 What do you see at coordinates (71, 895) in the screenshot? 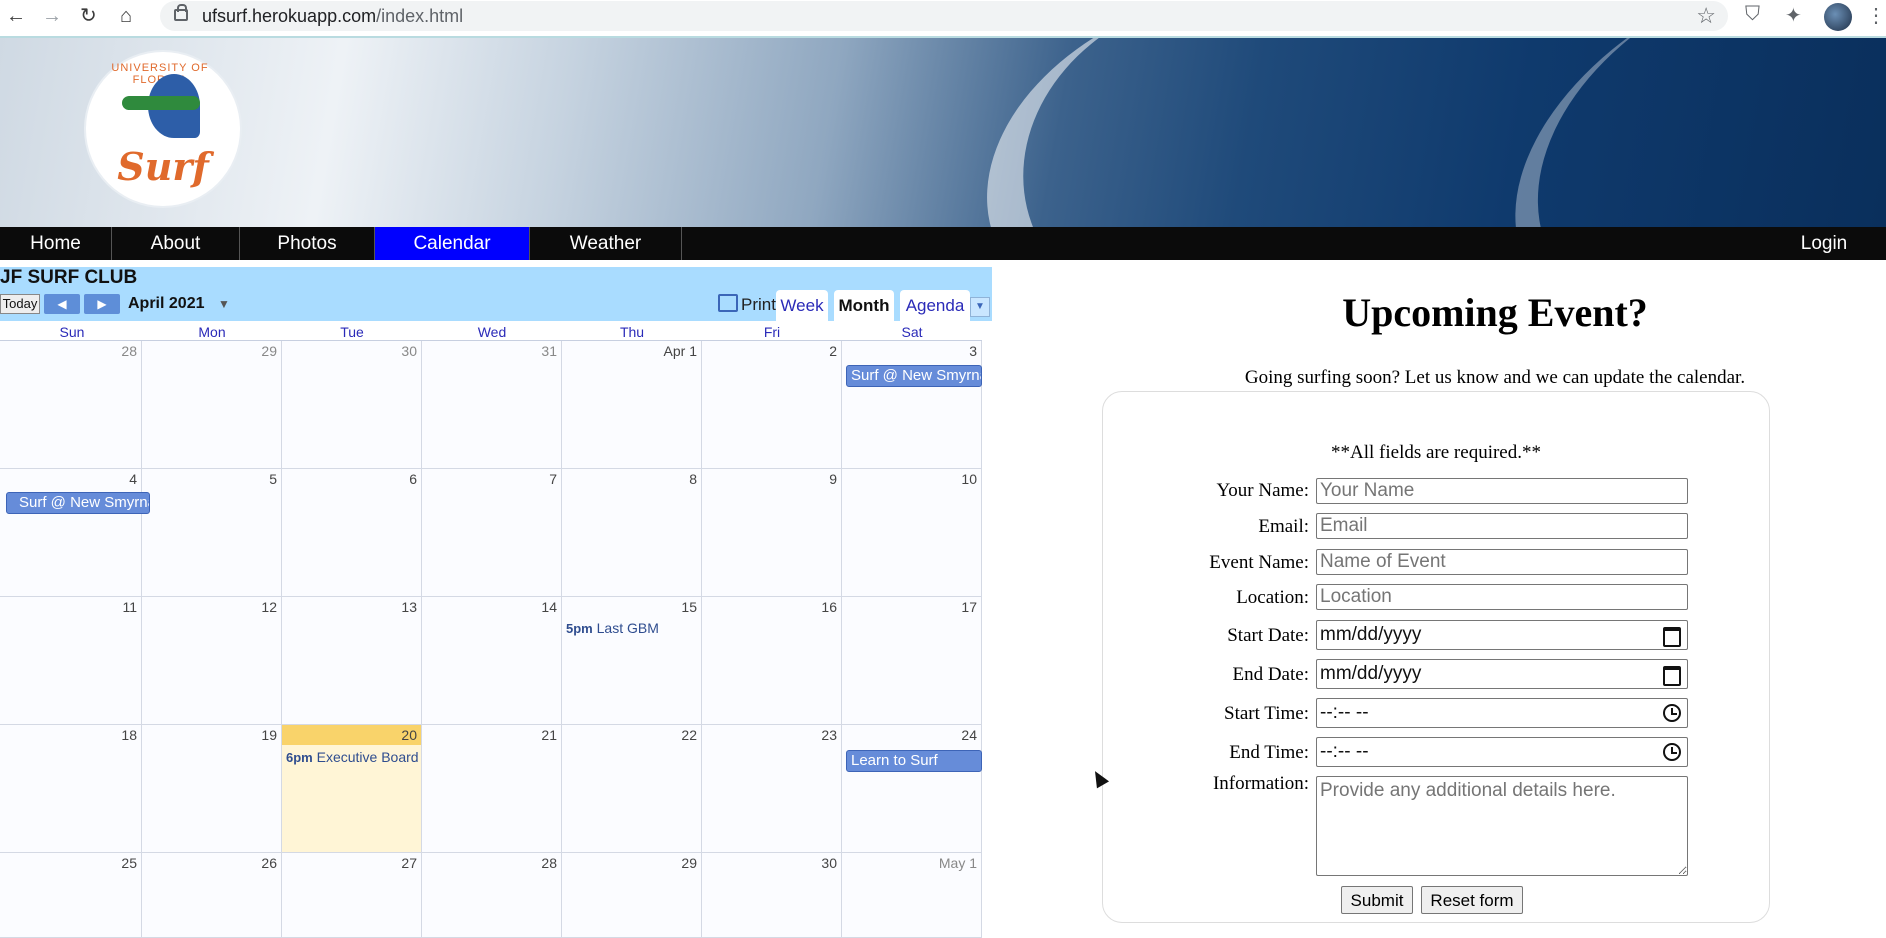
I see `day-cell: 25` at bounding box center [71, 895].